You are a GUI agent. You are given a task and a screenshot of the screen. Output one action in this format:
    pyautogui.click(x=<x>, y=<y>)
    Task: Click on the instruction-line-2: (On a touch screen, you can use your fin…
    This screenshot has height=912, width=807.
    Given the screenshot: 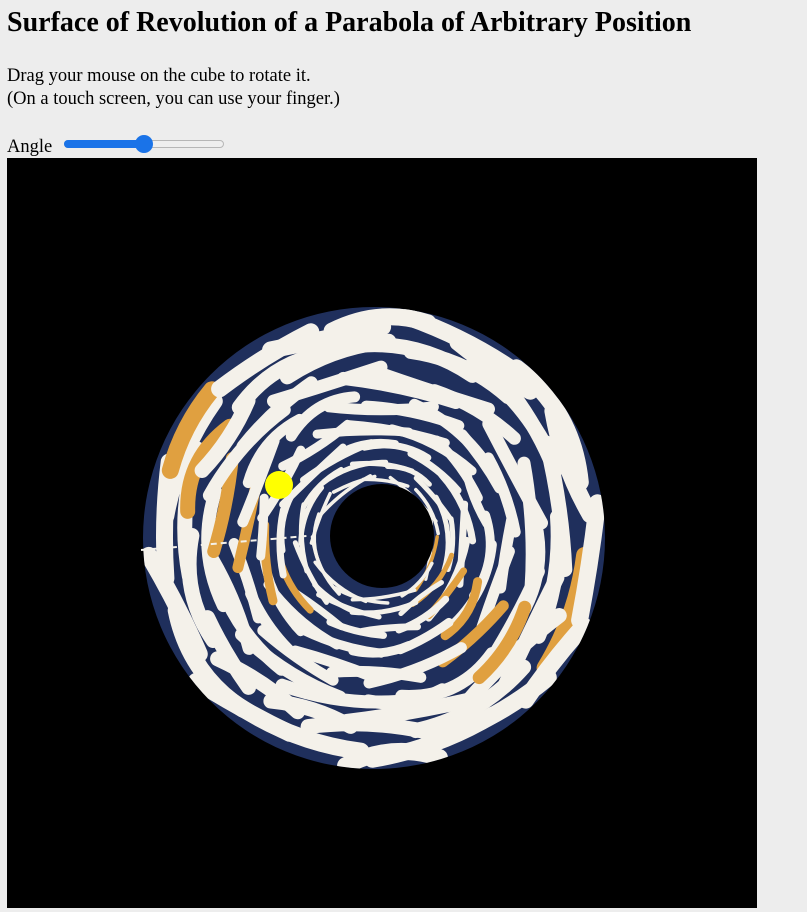 What is the action you would take?
    pyautogui.click(x=173, y=99)
    